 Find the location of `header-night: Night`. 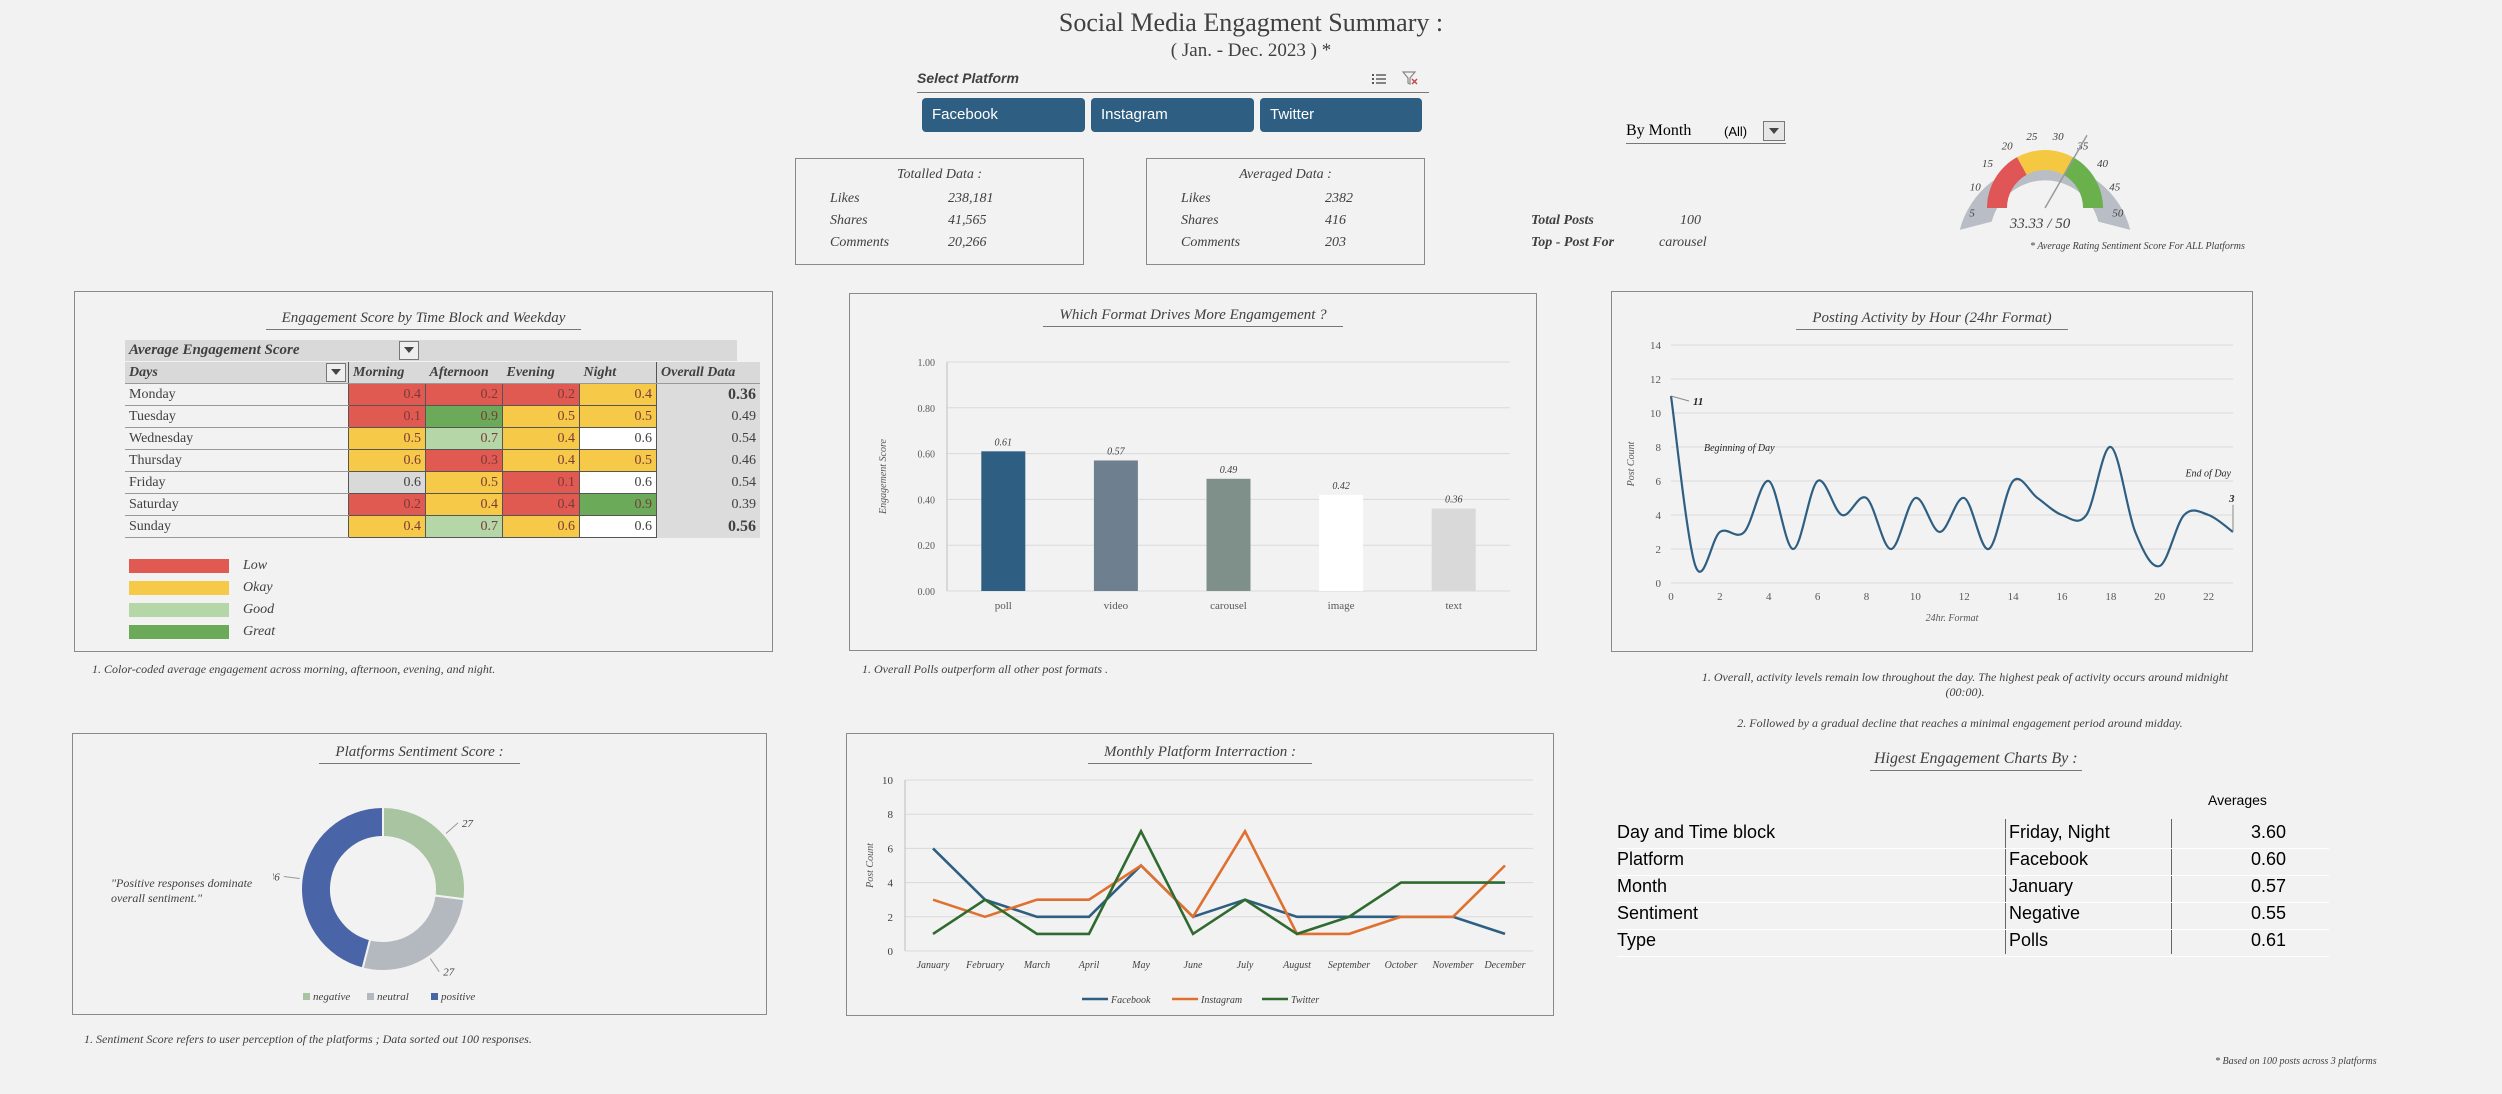

header-night: Night is located at coordinates (618, 373).